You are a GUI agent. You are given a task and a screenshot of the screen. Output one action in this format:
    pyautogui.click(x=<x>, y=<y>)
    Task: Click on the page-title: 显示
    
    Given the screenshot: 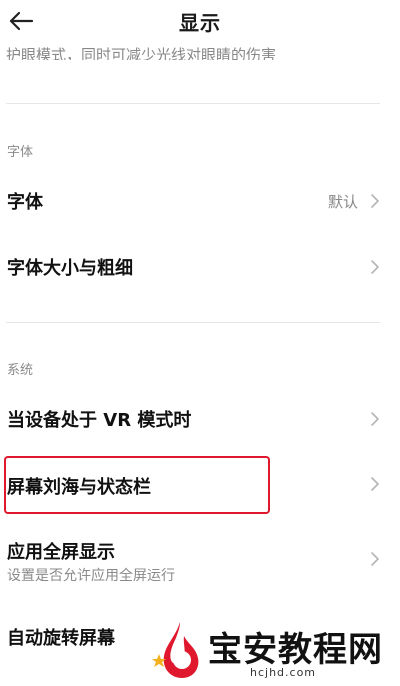 What is the action you would take?
    pyautogui.click(x=200, y=23)
    